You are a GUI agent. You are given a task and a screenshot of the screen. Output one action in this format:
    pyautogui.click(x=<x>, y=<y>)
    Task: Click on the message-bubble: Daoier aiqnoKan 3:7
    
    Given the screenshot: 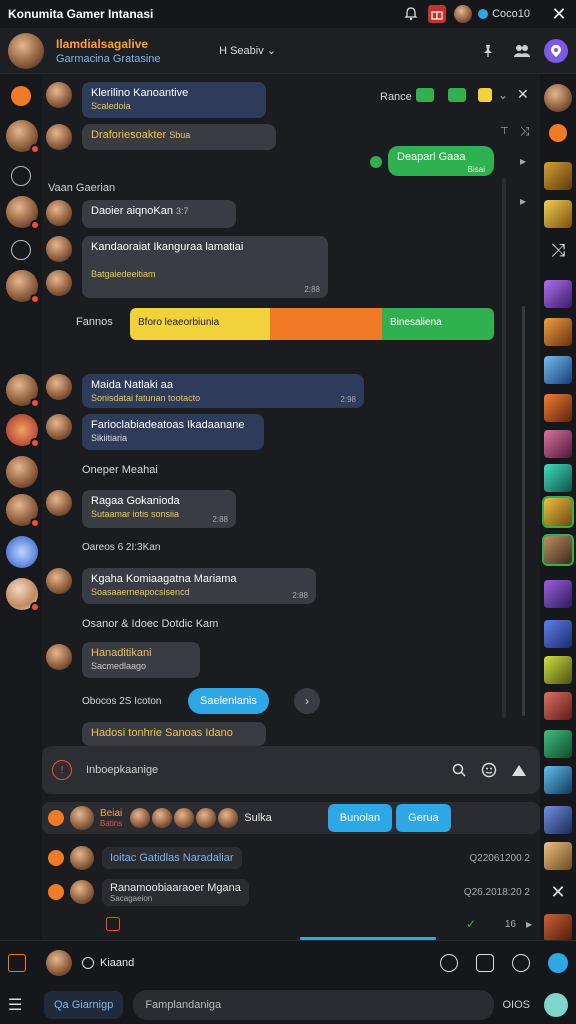 What is the action you would take?
    pyautogui.click(x=159, y=214)
    